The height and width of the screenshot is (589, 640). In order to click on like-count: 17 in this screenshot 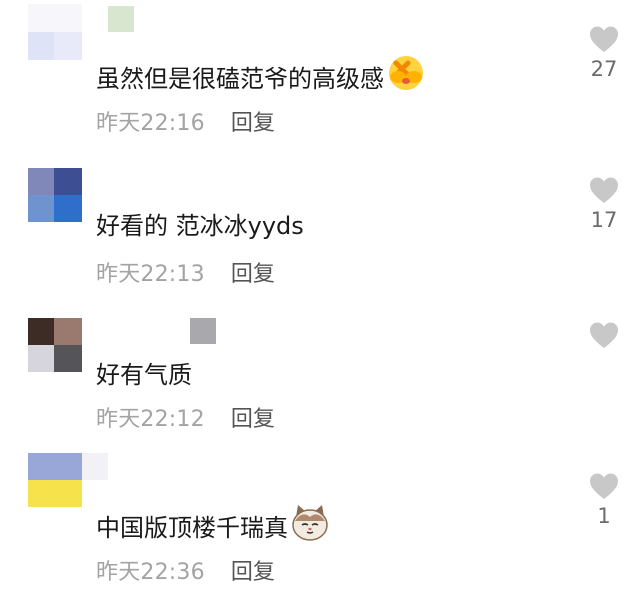, I will do `click(604, 220)`.